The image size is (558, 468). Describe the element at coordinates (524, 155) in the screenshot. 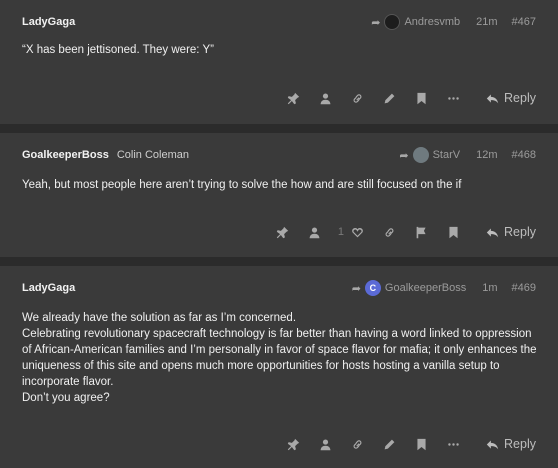

I see `post-number: #468` at that location.